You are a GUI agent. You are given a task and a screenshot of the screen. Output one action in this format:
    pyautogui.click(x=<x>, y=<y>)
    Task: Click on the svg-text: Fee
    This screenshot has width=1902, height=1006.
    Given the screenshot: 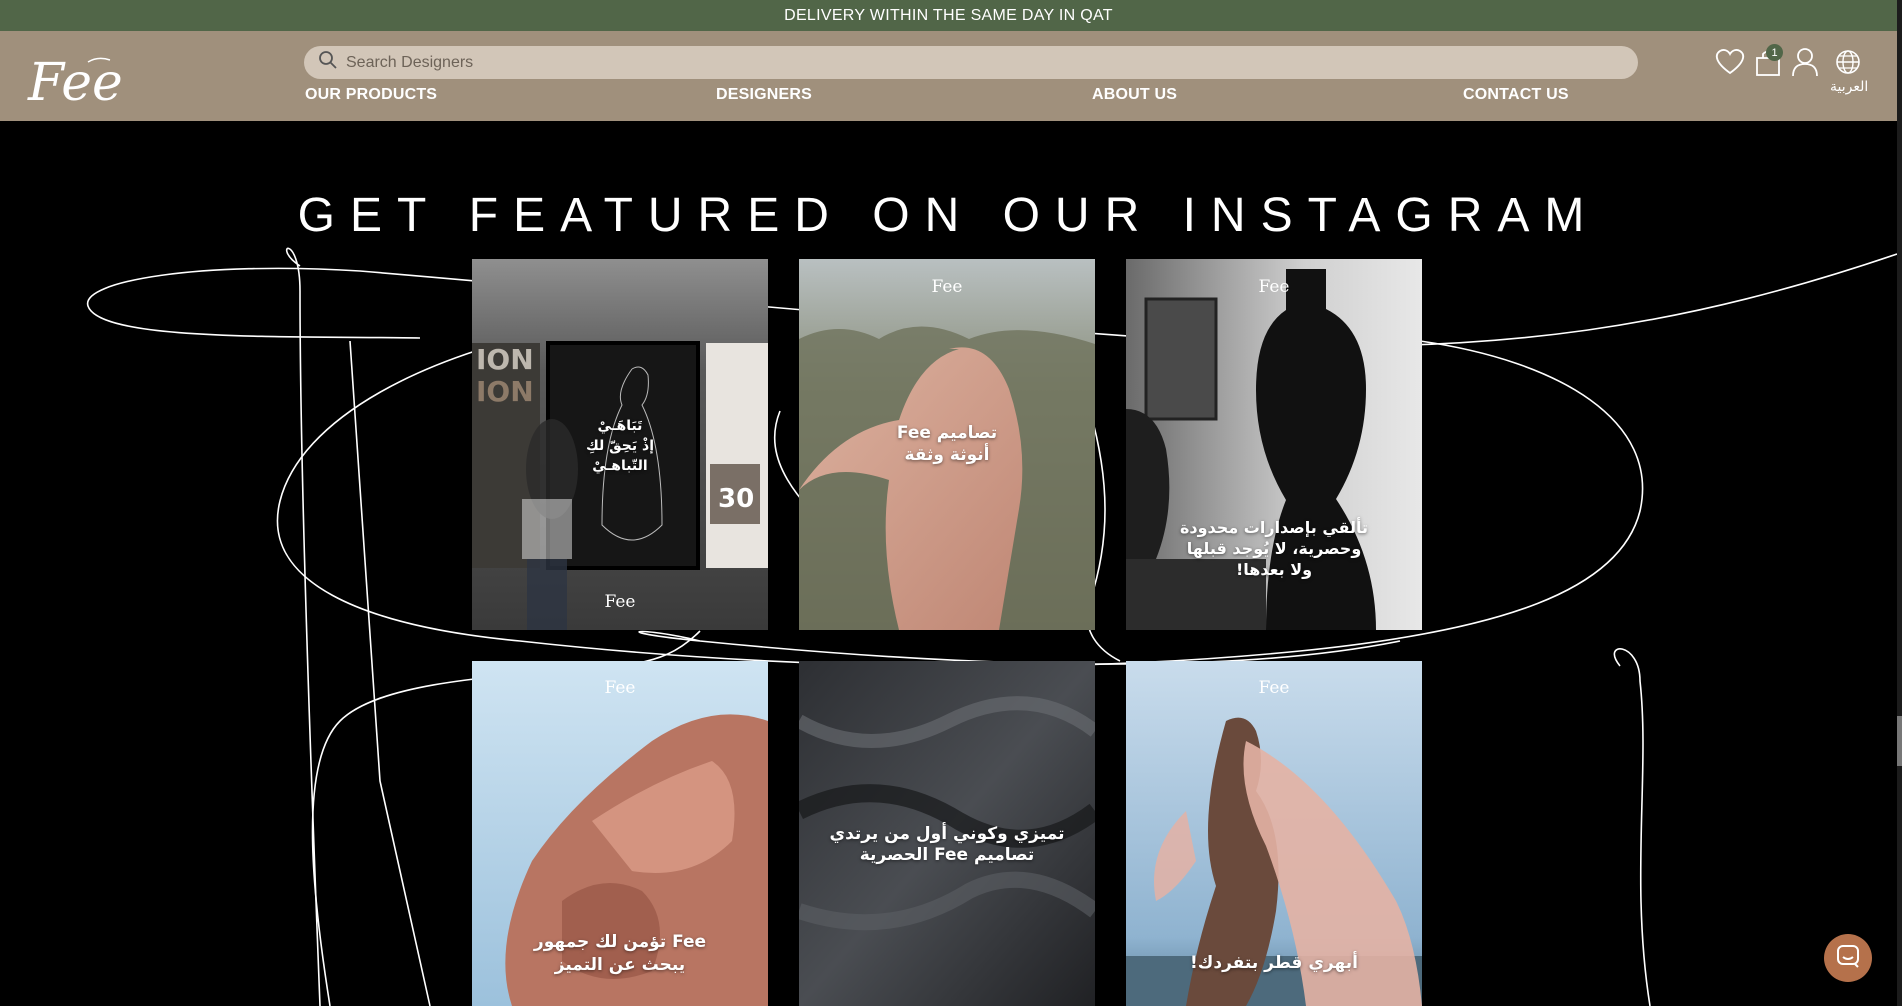 What is the action you would take?
    pyautogui.click(x=74, y=81)
    